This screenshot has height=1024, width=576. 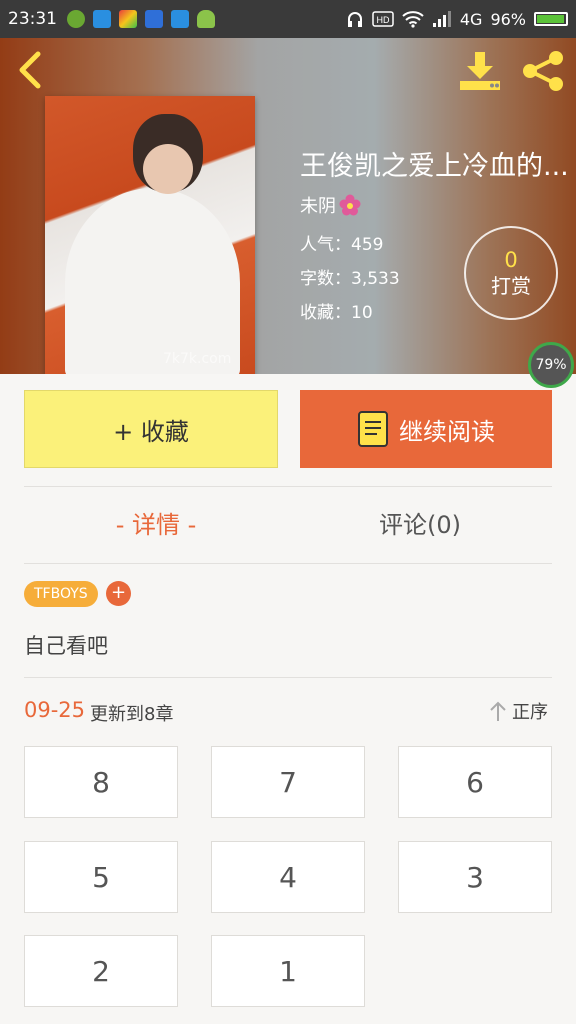 I want to click on share-button, so click(x=543, y=71).